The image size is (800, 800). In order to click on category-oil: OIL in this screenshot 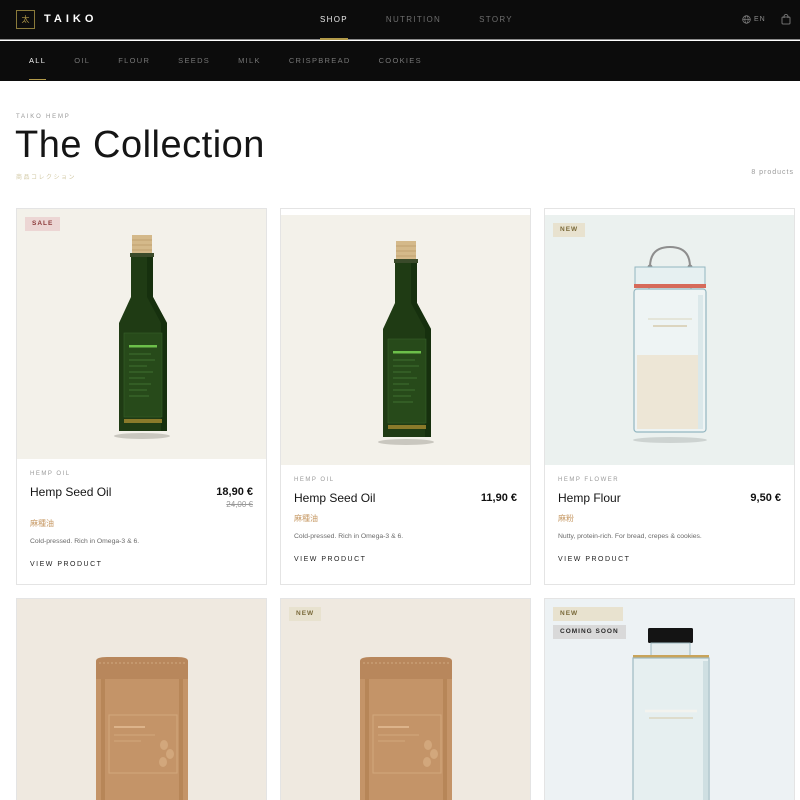, I will do `click(82, 61)`.